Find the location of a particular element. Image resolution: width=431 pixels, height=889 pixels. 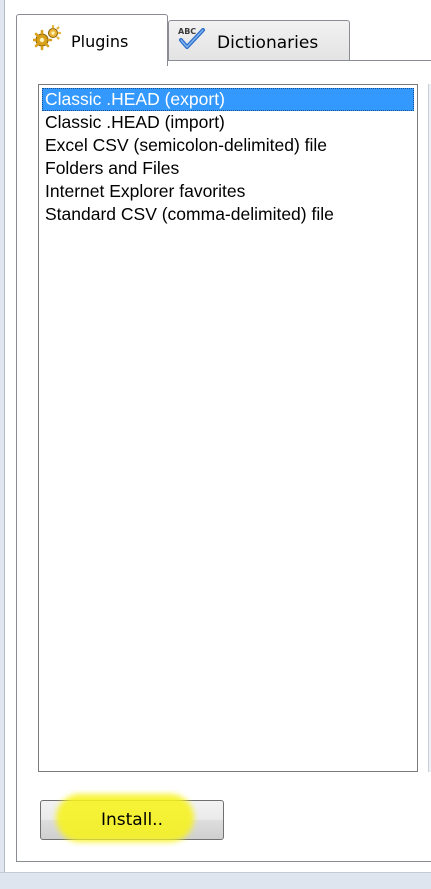

list-item: Internet Explorer favorites is located at coordinates (228, 191).